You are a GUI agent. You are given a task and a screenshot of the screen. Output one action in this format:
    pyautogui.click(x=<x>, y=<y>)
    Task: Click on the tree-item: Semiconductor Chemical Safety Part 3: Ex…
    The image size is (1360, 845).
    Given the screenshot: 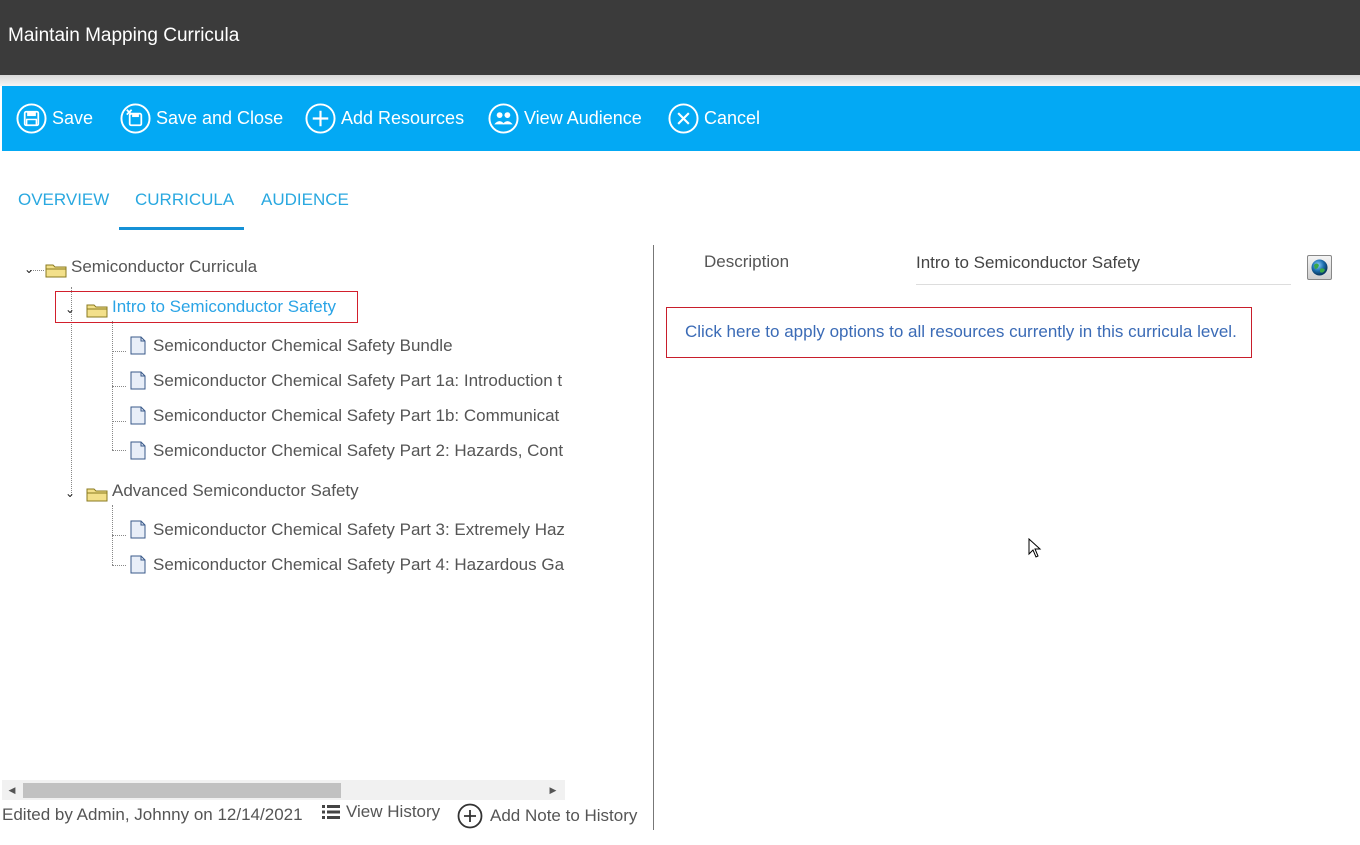 What is the action you would take?
    pyautogui.click(x=359, y=530)
    